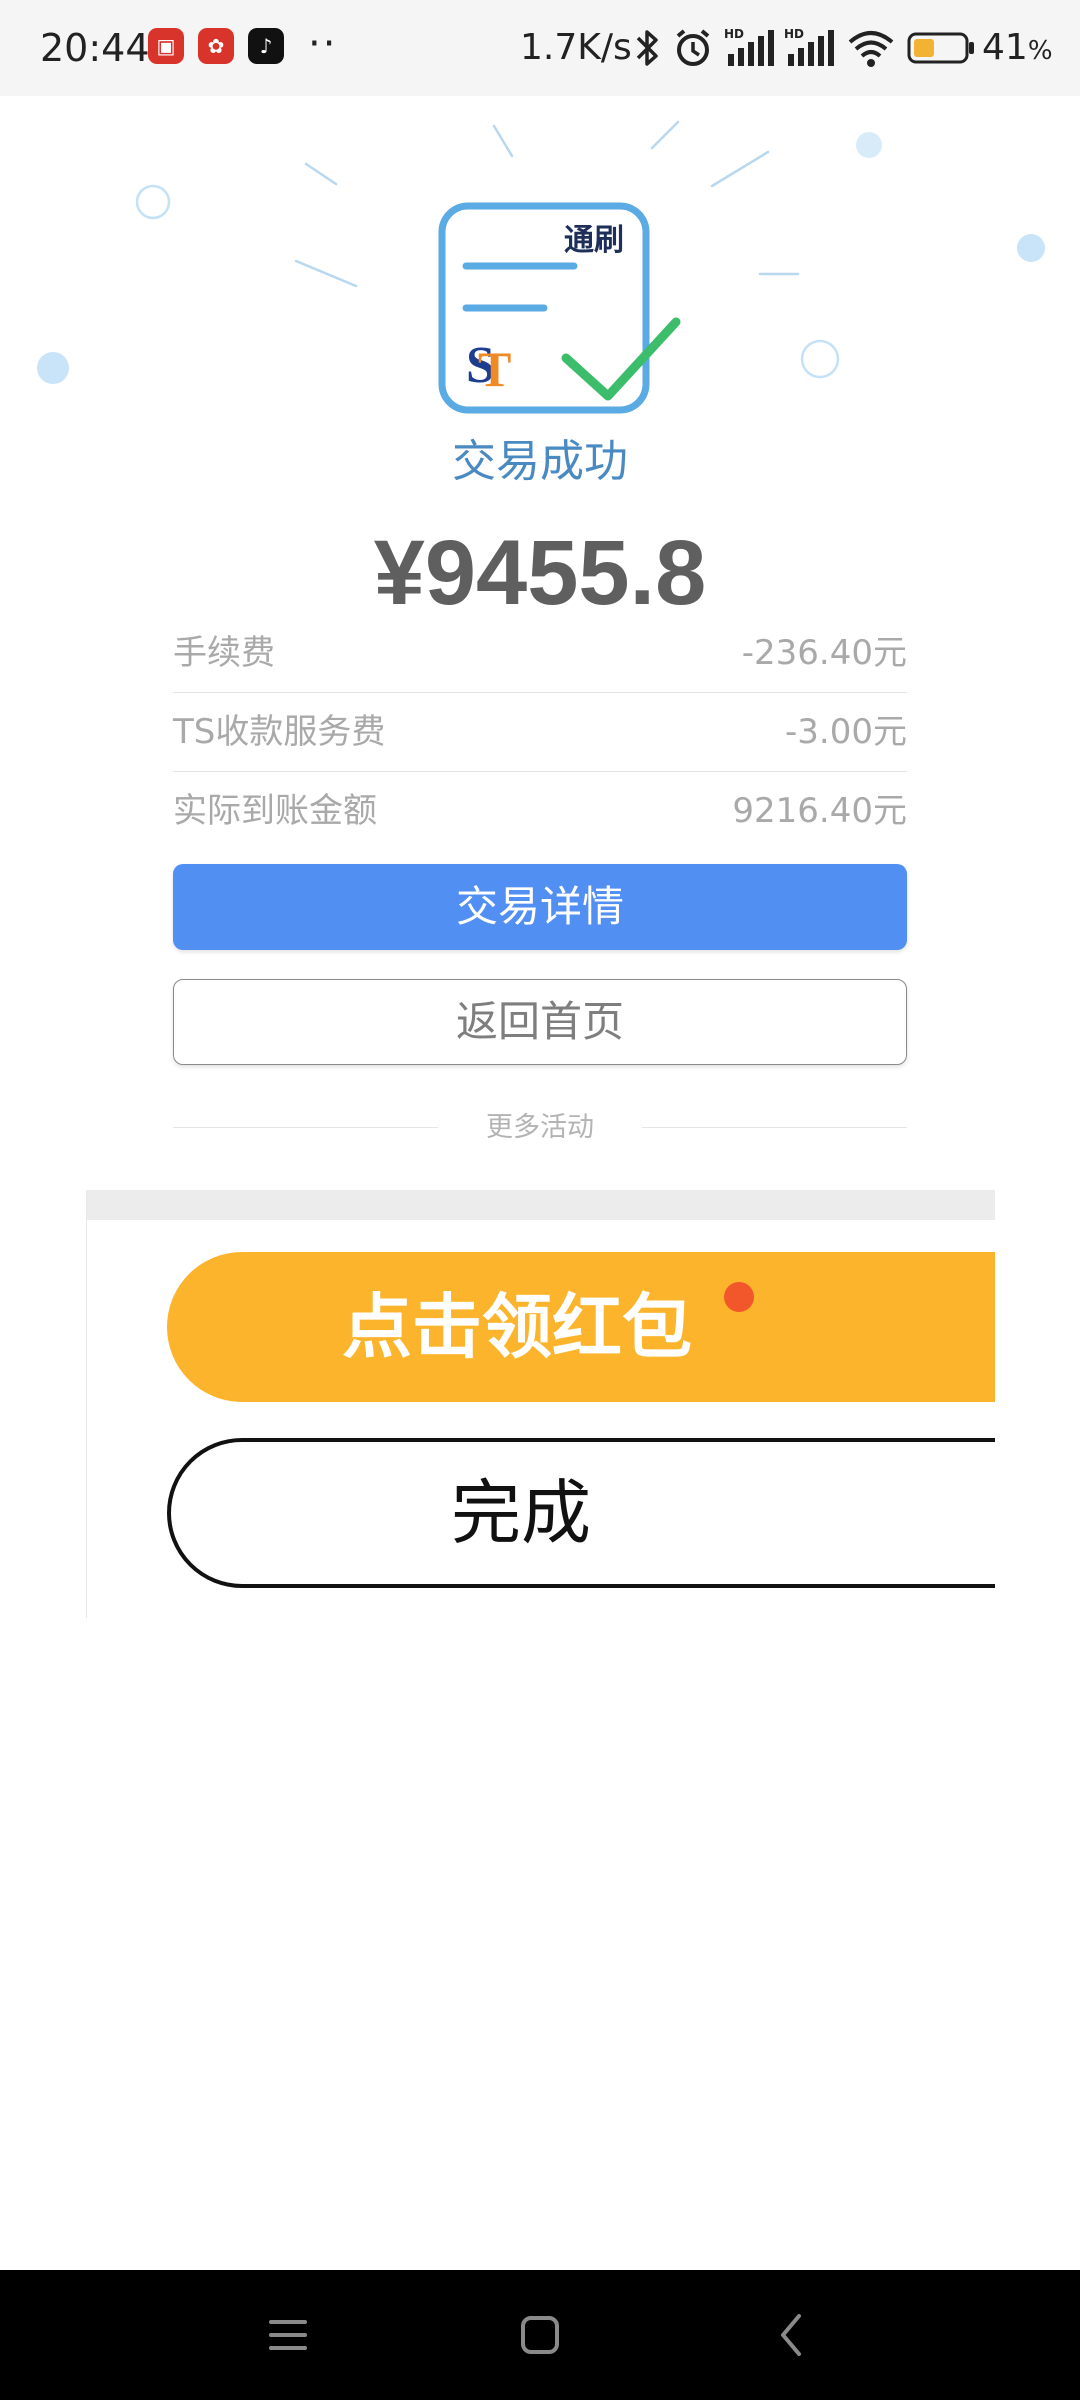 The image size is (1080, 2400). I want to click on claim-red-packet-button: 点击领红包, so click(581, 1327).